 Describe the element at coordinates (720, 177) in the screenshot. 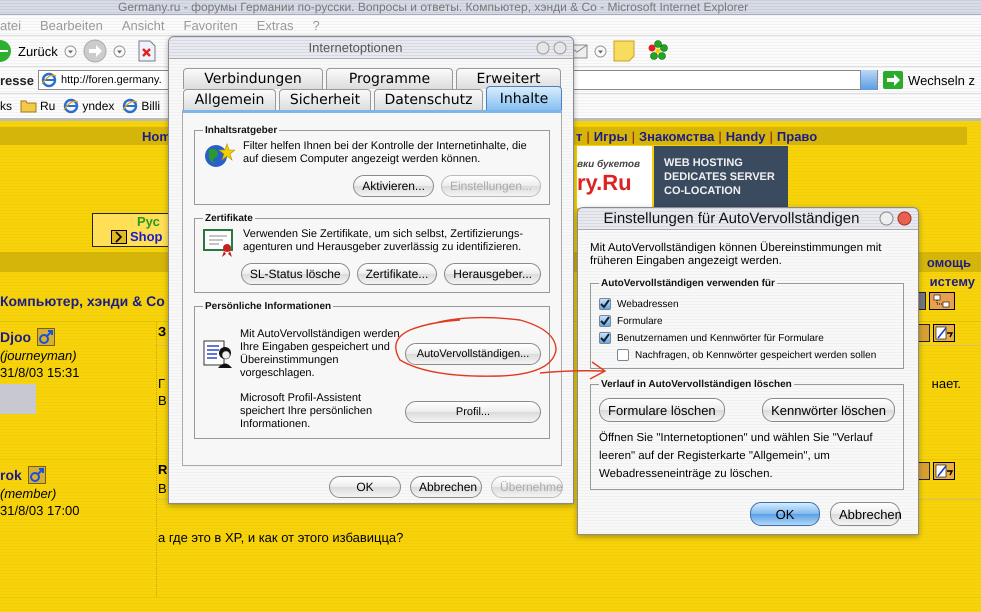

I see `ad-text: DEDICATES SERVER` at that location.